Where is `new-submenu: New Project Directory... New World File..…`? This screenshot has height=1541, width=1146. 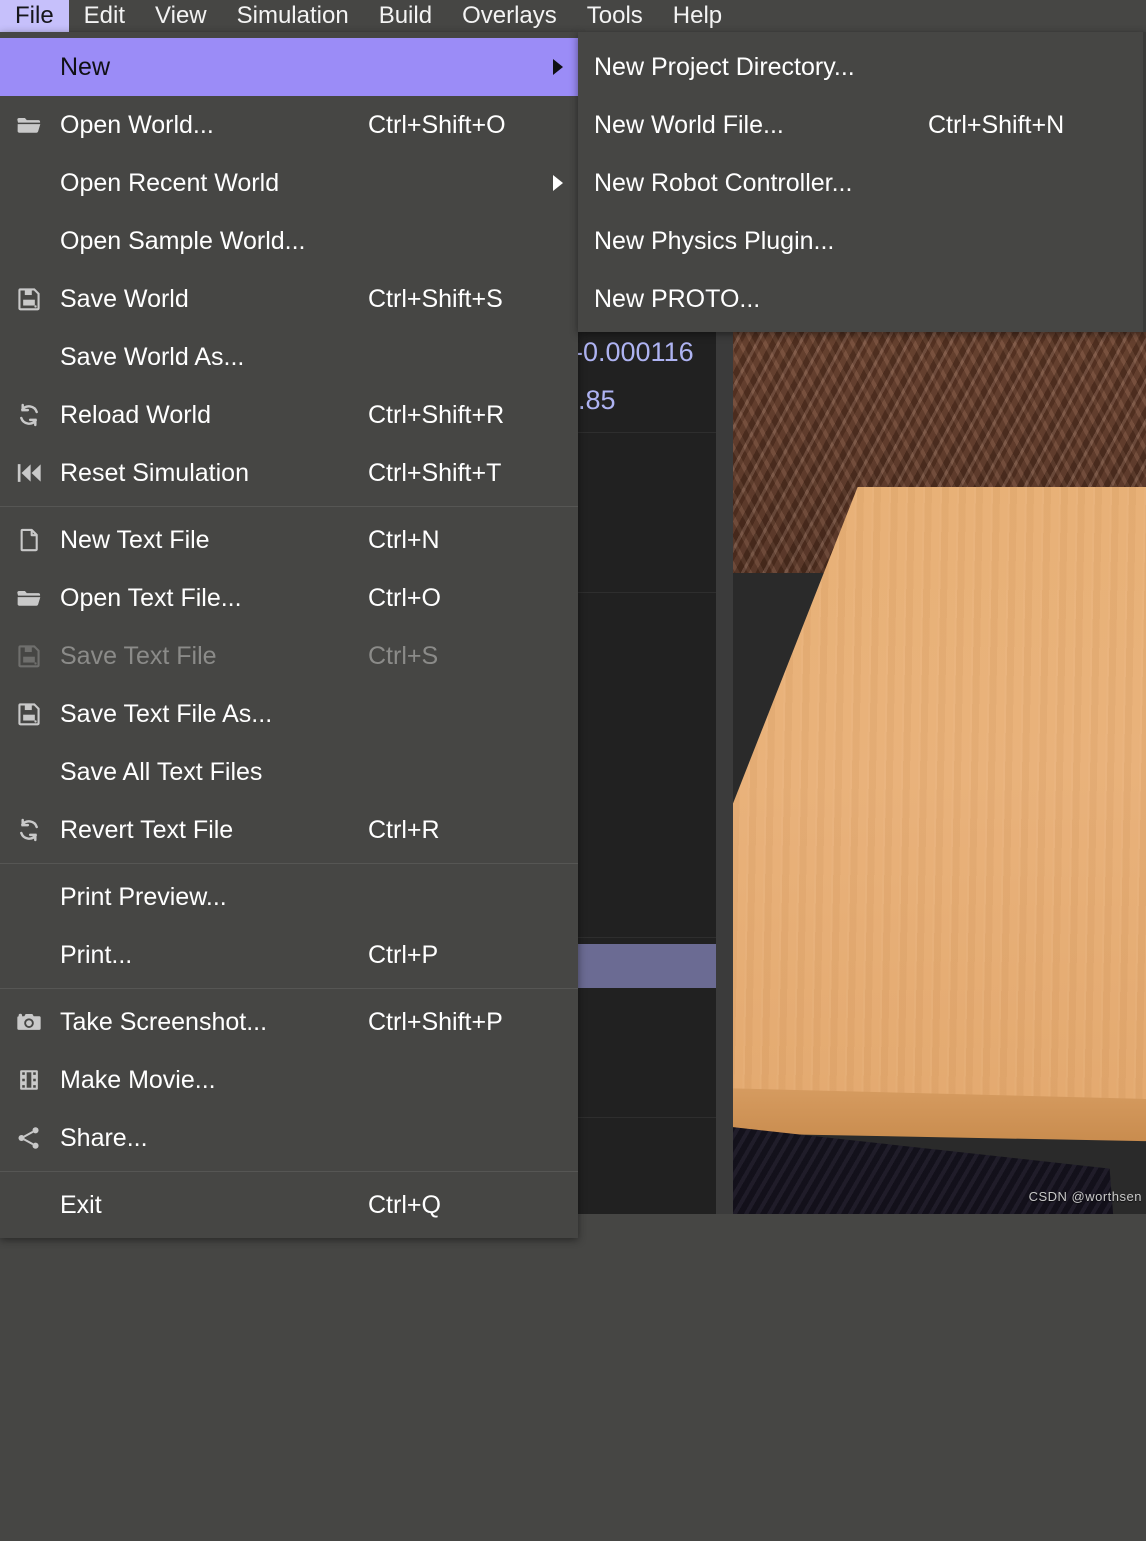
new-submenu: New Project Directory... New World File..… is located at coordinates (862, 182).